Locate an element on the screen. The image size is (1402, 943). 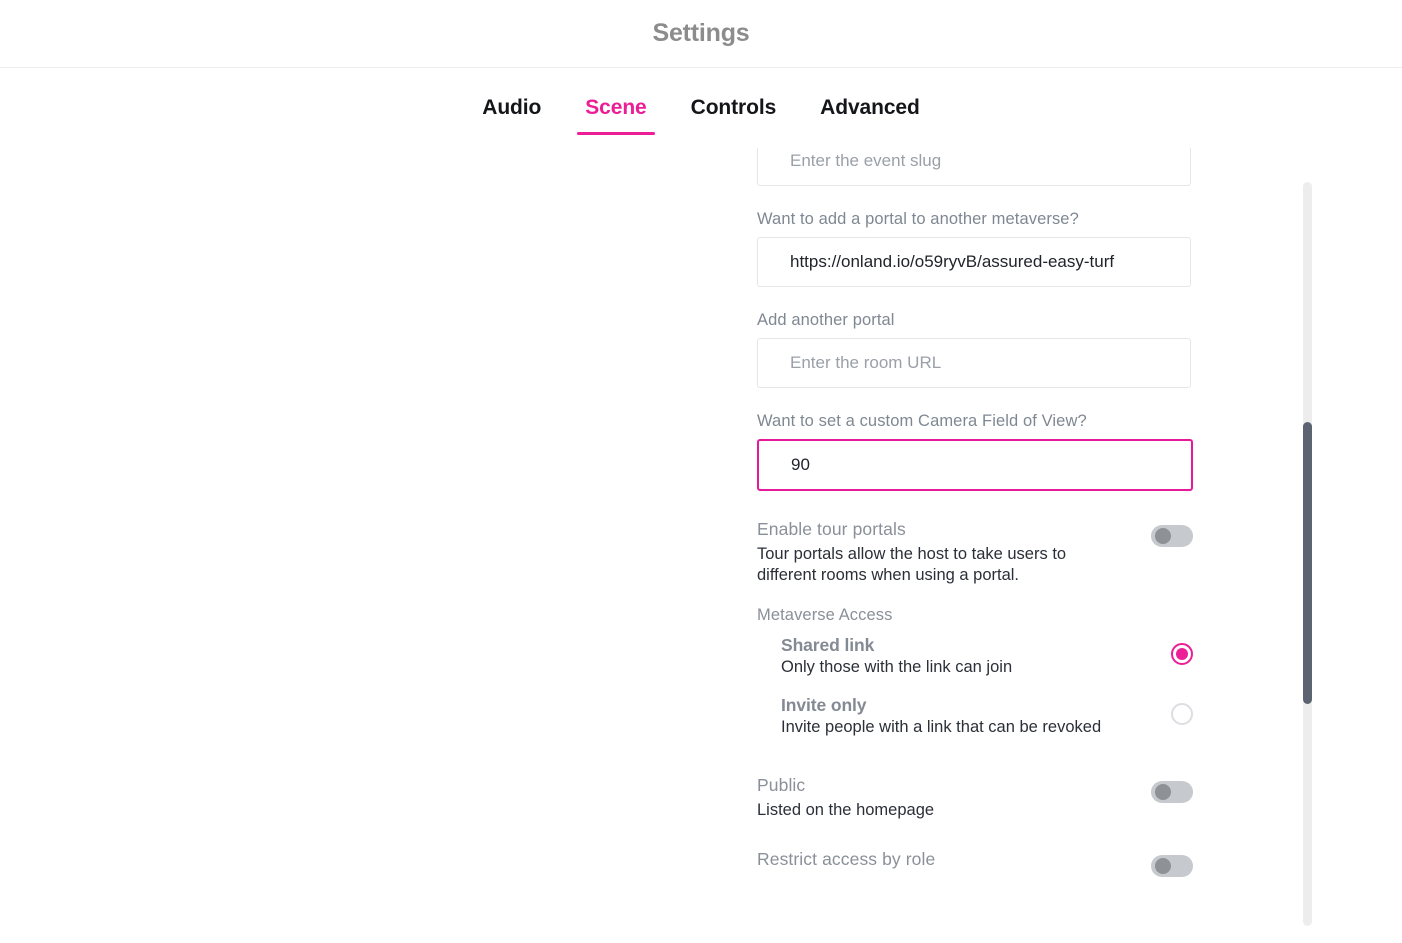
metaverse-access-label: Metaverse Access is located at coordinates (825, 615).